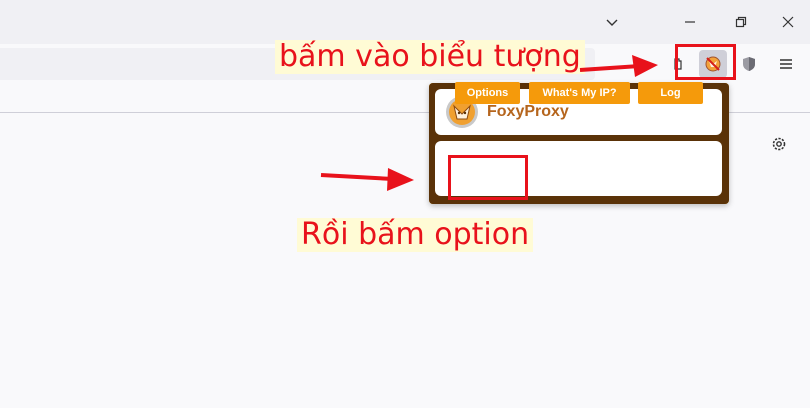 This screenshot has width=810, height=408. What do you see at coordinates (367, 179) in the screenshot?
I see `arrow-to-options-button` at bounding box center [367, 179].